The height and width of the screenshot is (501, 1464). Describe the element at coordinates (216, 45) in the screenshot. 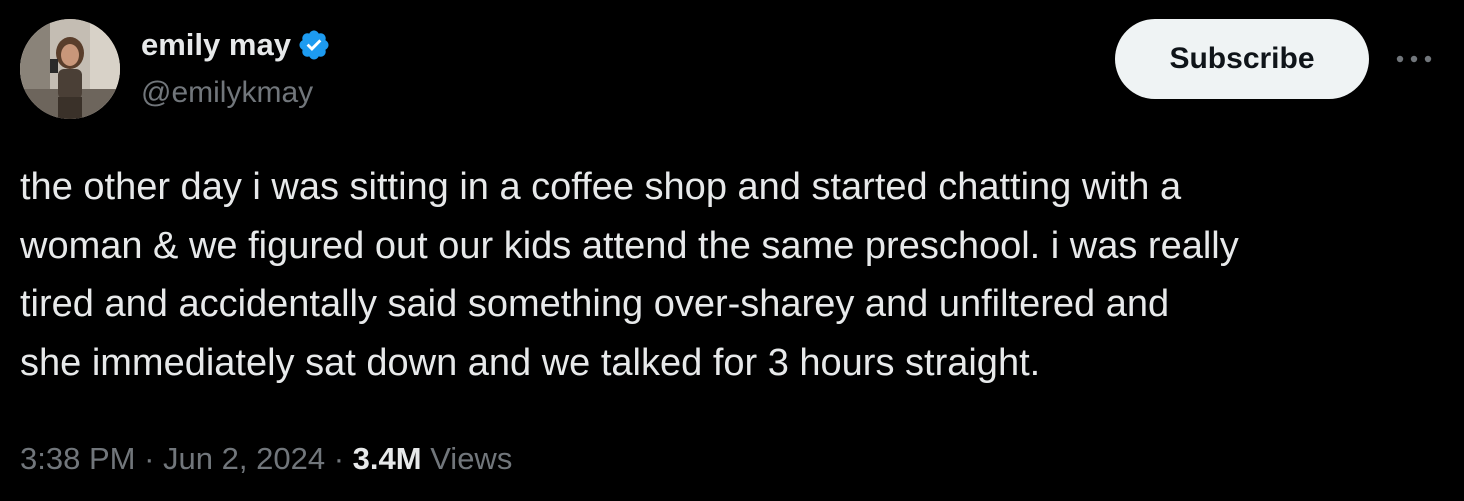

I see `display-name: emily may` at that location.